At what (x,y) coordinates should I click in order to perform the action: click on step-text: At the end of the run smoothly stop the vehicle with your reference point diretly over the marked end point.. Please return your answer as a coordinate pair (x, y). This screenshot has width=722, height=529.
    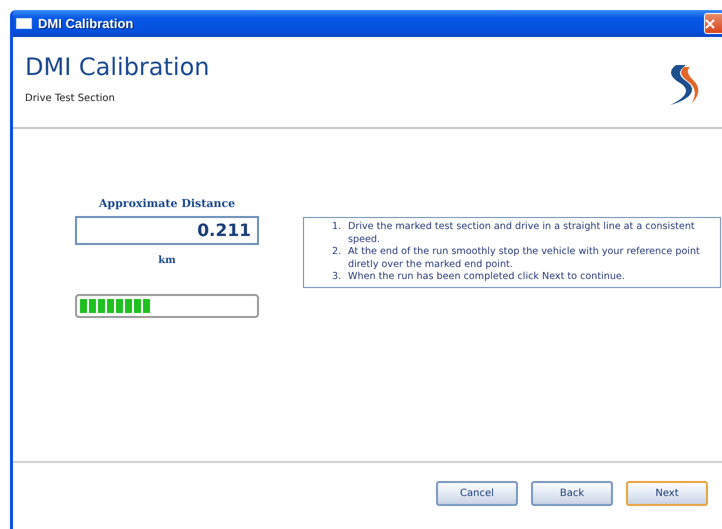
    Looking at the image, I should click on (524, 258).